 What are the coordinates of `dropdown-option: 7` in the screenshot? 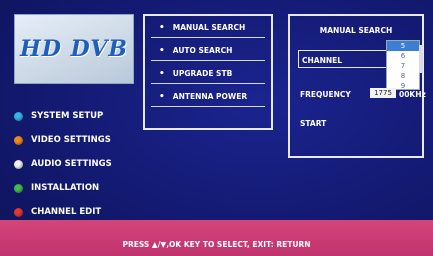 It's located at (403, 66).